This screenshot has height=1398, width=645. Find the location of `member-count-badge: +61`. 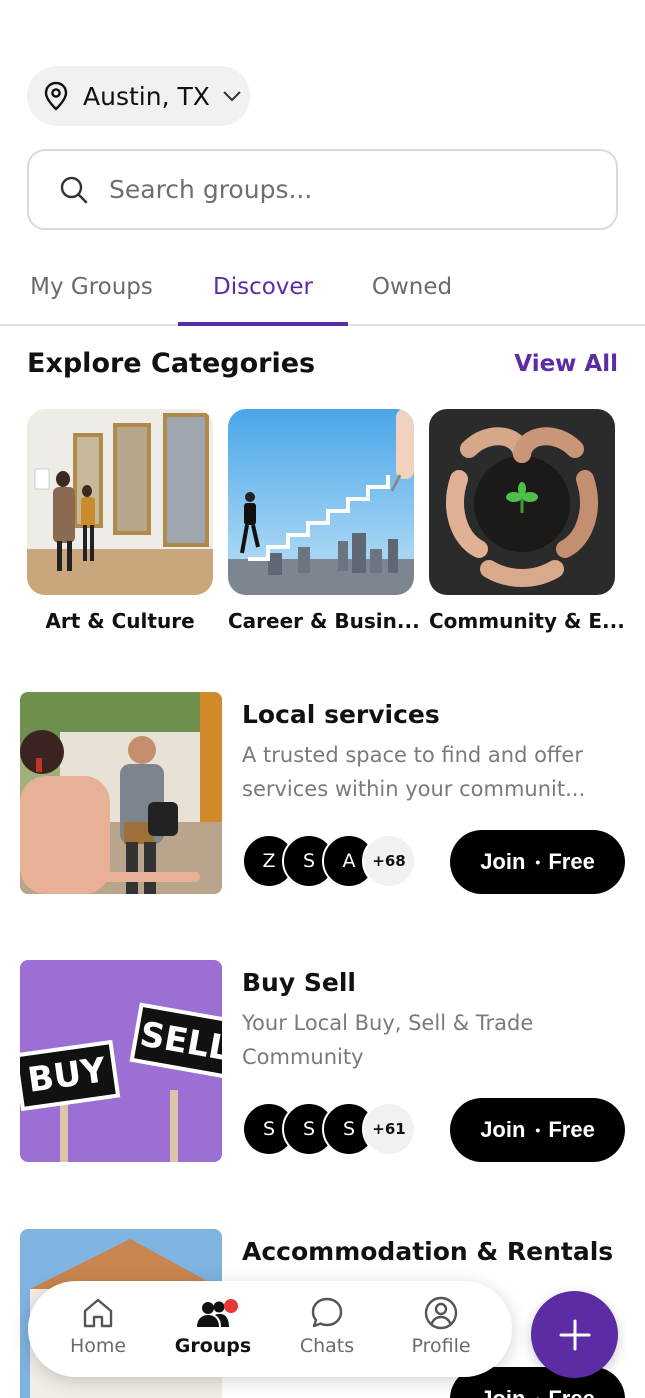

member-count-badge: +61 is located at coordinates (389, 1129).